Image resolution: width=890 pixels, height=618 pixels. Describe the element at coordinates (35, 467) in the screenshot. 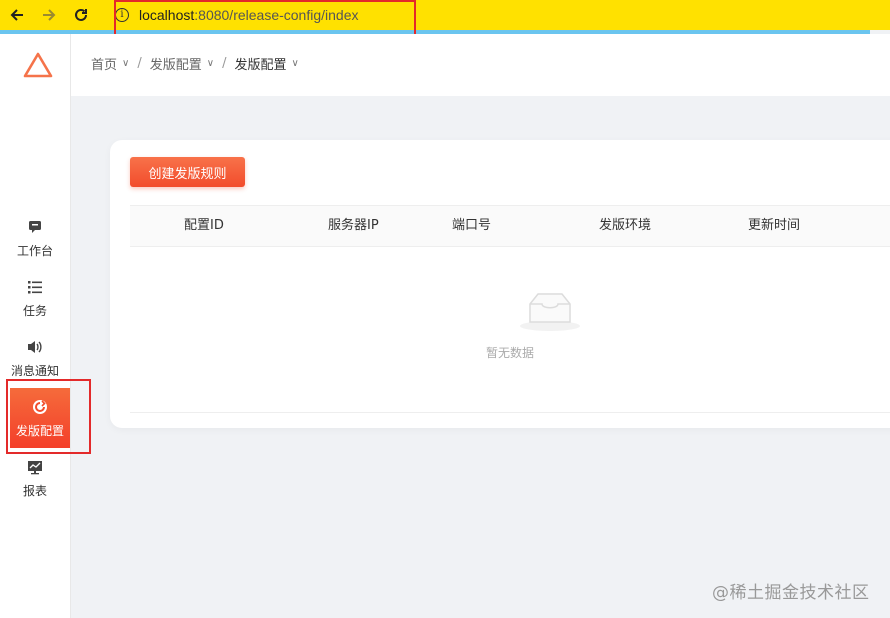

I see `chart-icon` at that location.